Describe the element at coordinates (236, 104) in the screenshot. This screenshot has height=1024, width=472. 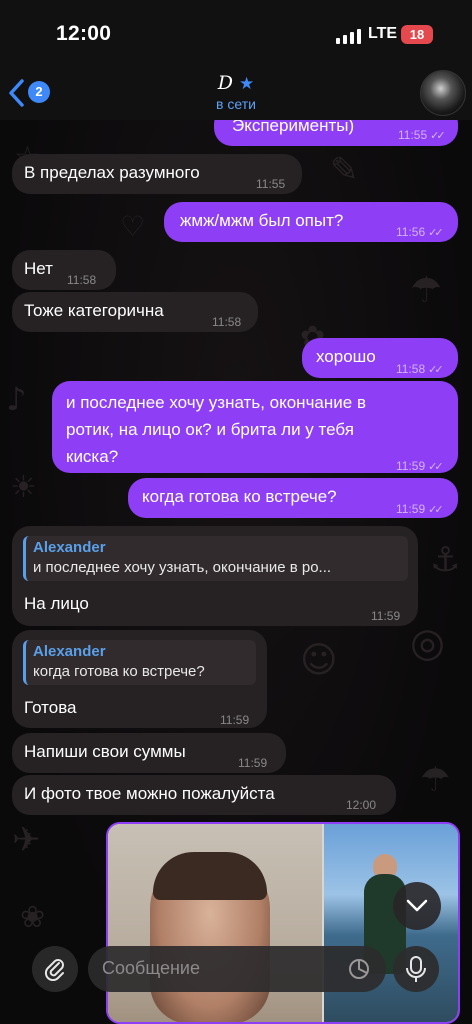
I see `online-status: в сети` at that location.